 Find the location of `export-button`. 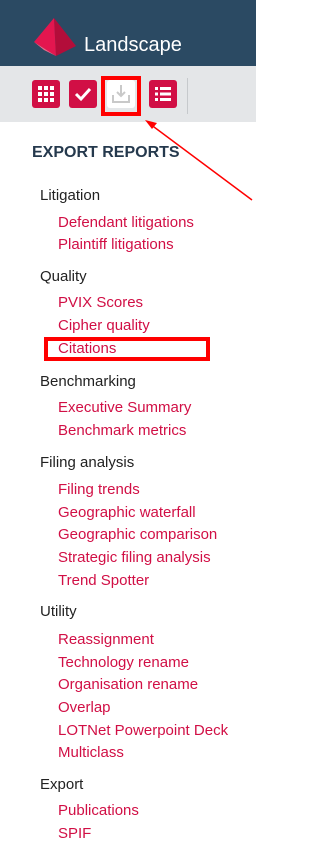

export-button is located at coordinates (121, 94).